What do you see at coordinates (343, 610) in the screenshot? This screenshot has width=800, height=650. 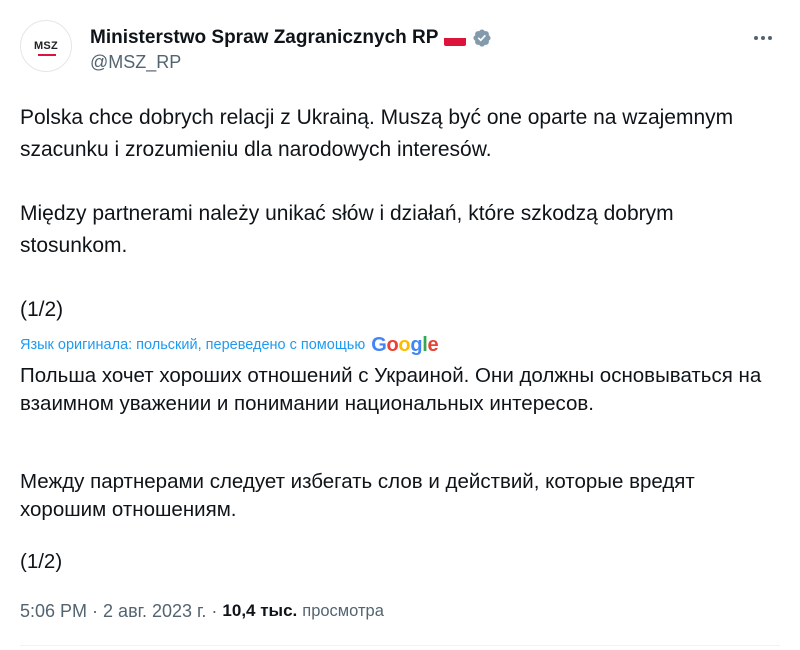 I see `views-label: просмотра` at bounding box center [343, 610].